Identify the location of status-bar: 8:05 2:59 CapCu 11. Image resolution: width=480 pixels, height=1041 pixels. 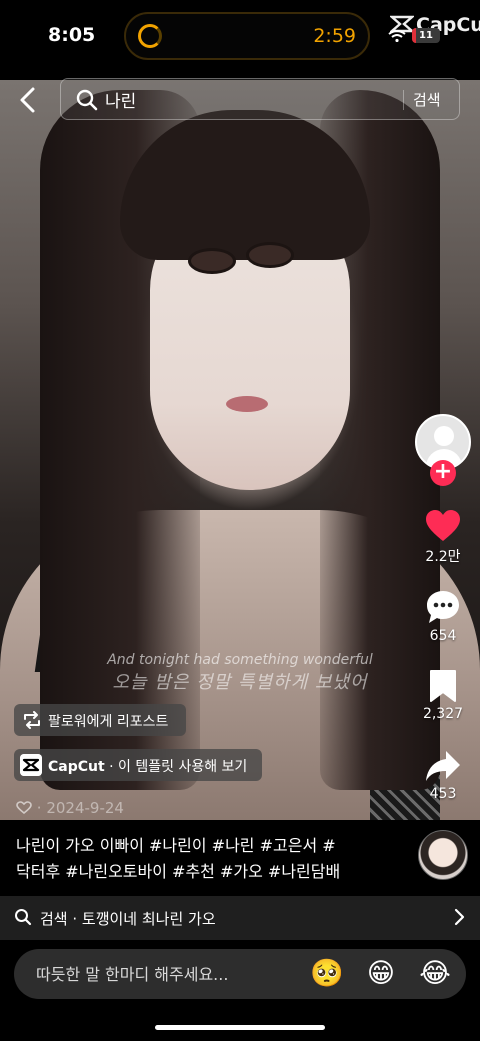
(240, 40).